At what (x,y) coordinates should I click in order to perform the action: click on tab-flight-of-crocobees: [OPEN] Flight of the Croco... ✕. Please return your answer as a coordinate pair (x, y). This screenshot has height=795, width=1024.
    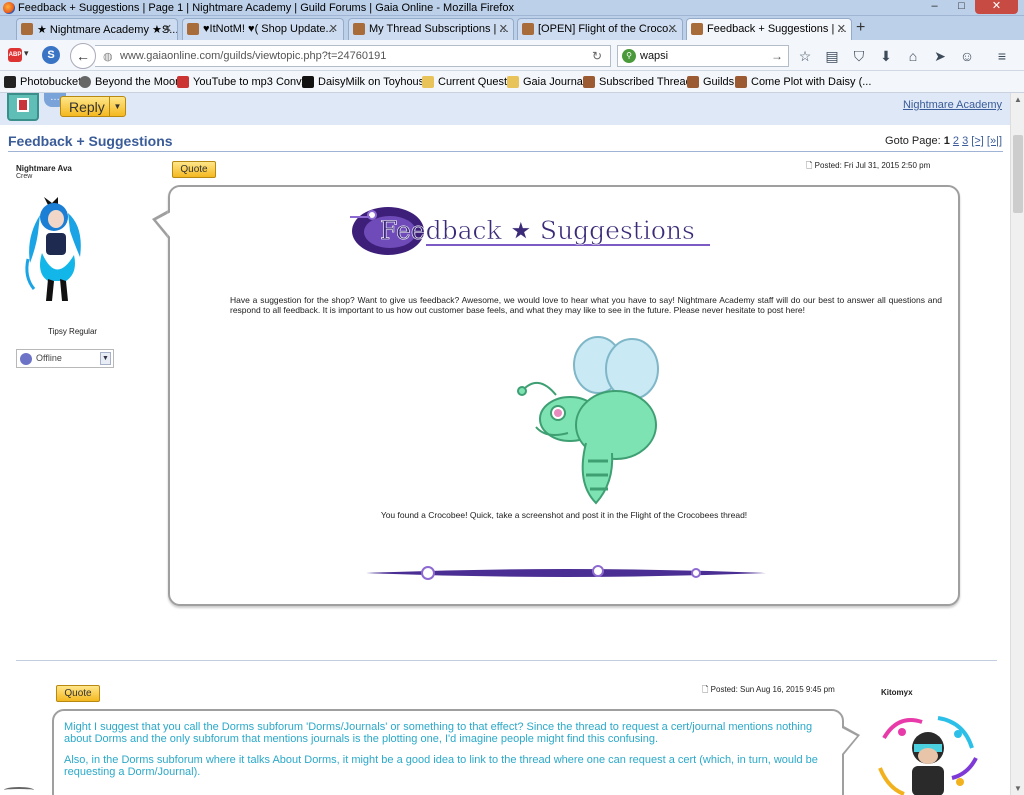
    Looking at the image, I should click on (600, 29).